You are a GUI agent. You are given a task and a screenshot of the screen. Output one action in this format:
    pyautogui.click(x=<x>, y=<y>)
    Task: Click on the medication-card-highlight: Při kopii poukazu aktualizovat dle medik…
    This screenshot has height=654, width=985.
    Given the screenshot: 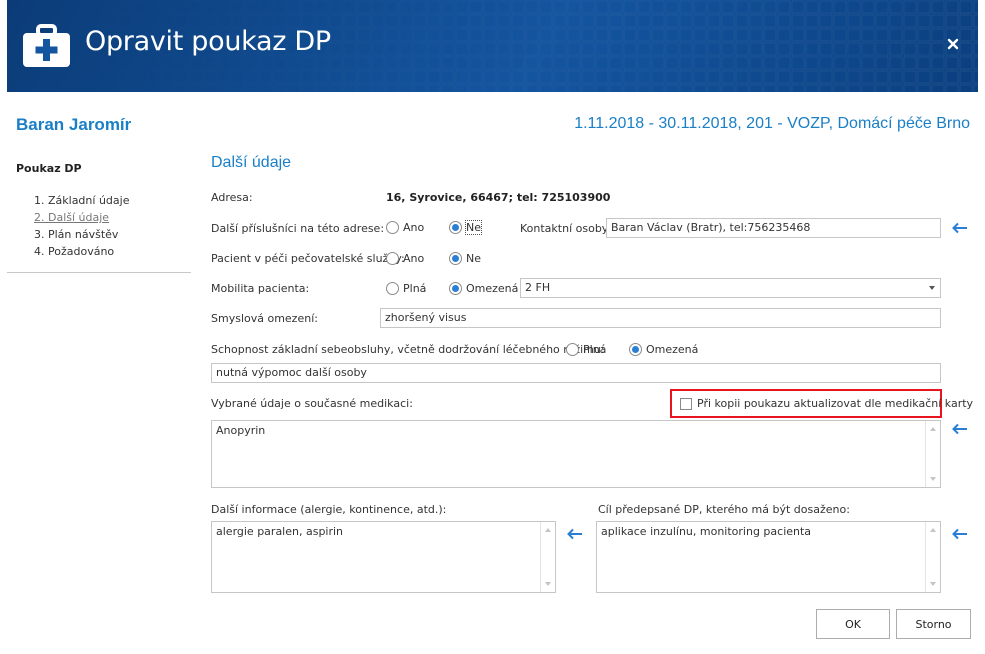 What is the action you would take?
    pyautogui.click(x=821, y=403)
    